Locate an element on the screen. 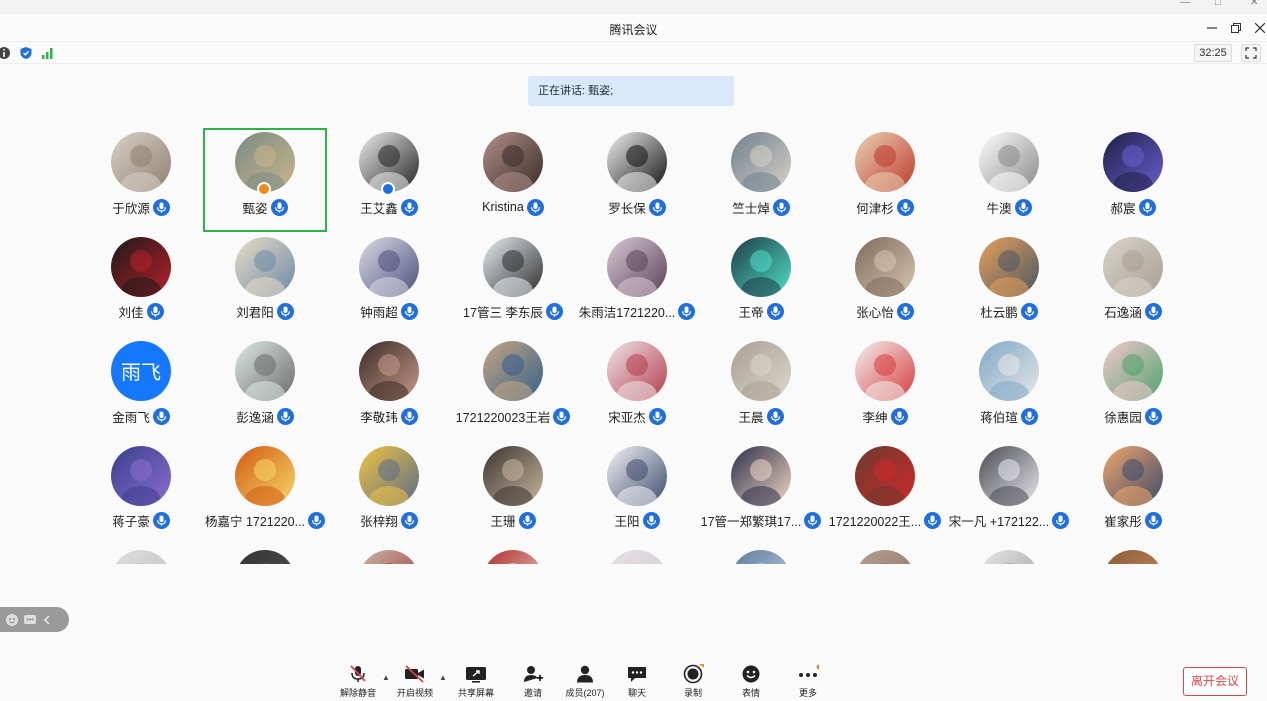 The height and width of the screenshot is (701, 1267). participant-tile: 张心怡 is located at coordinates (885, 285).